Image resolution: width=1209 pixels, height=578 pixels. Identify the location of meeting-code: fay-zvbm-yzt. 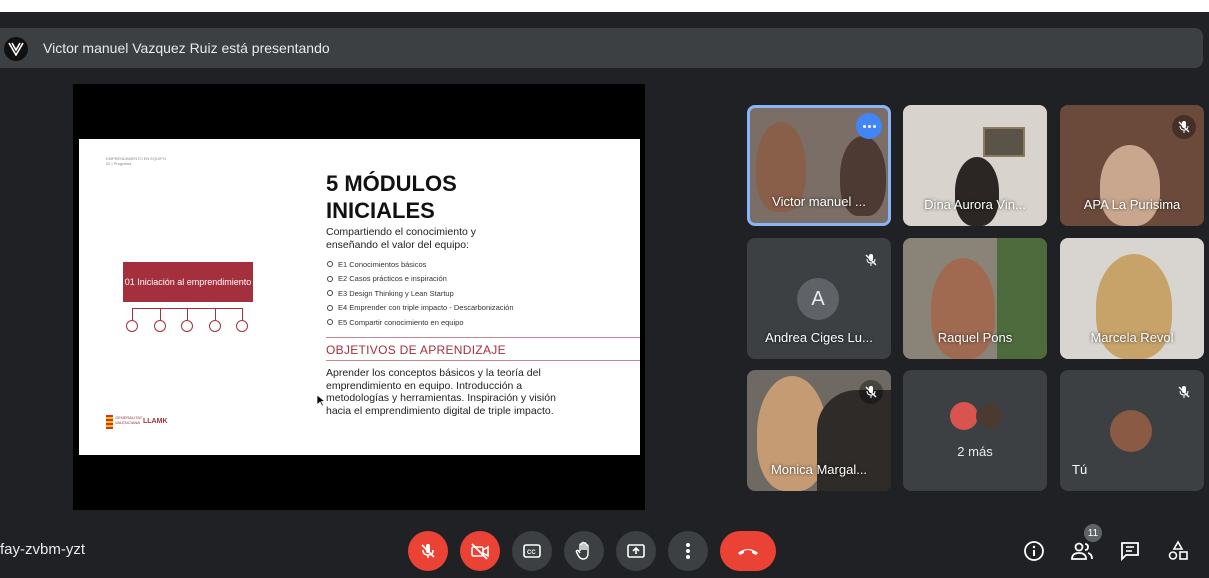
(43, 549).